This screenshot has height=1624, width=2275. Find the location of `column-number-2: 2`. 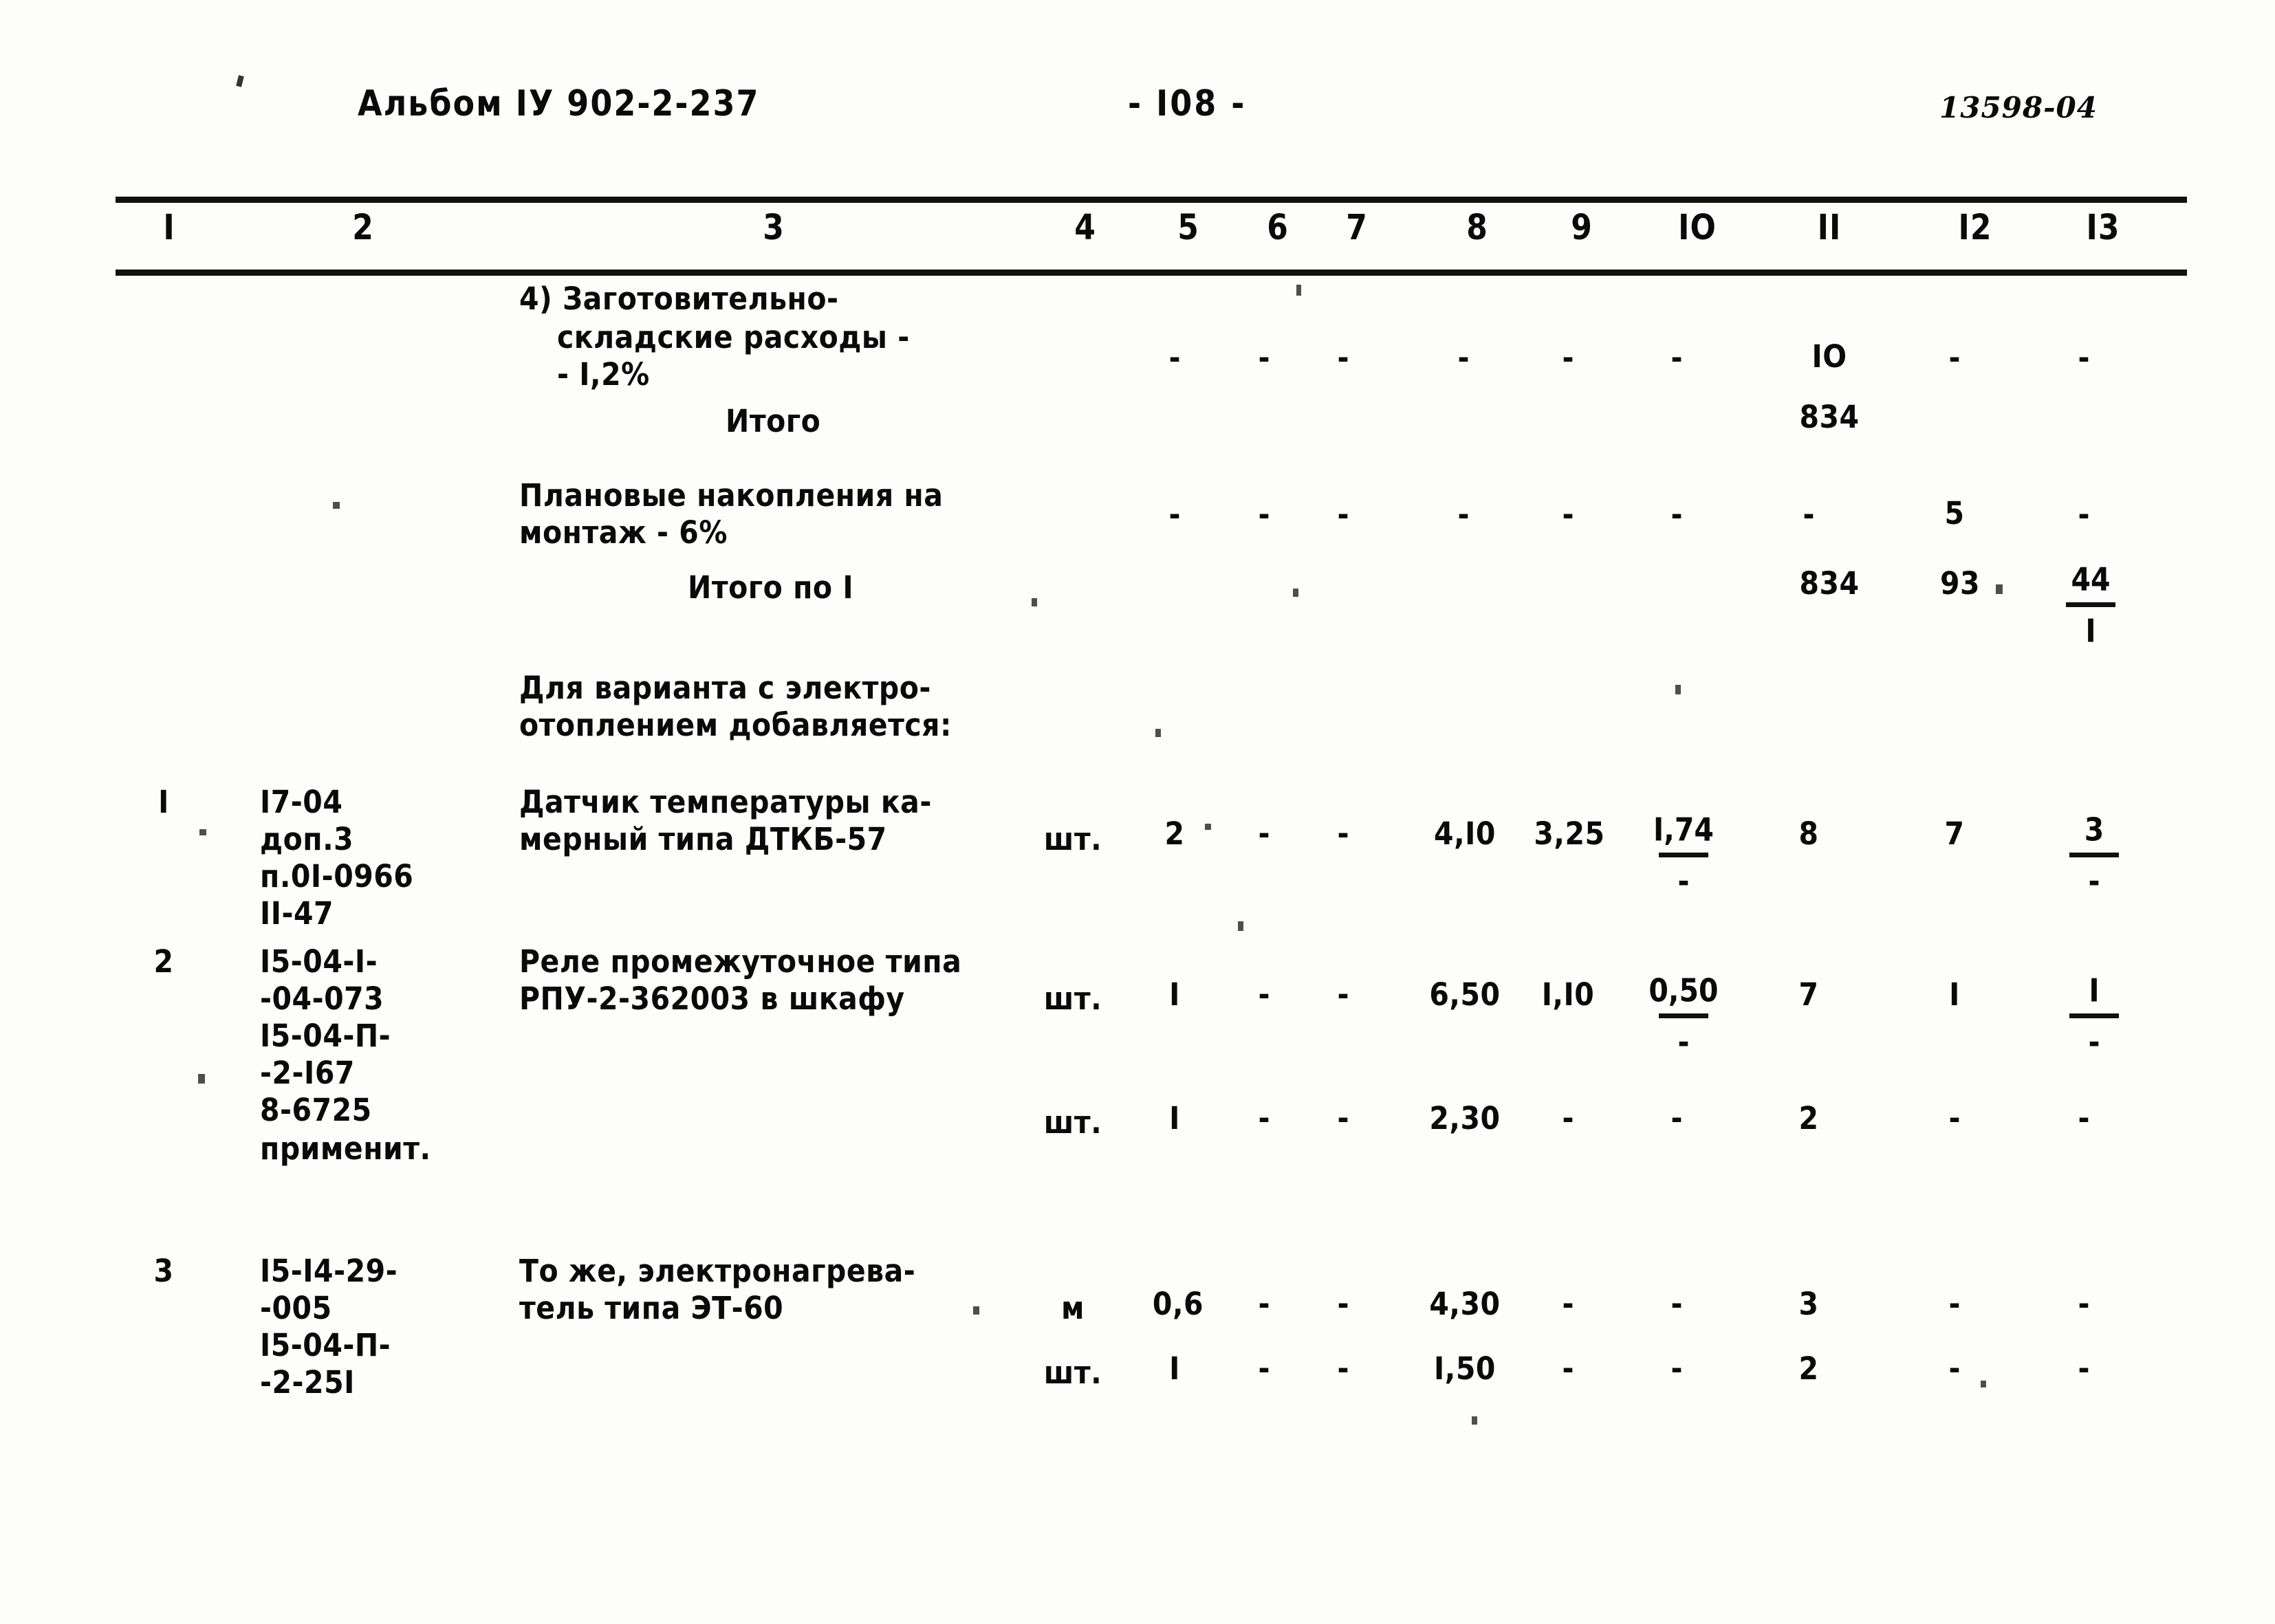

column-number-2: 2 is located at coordinates (363, 228).